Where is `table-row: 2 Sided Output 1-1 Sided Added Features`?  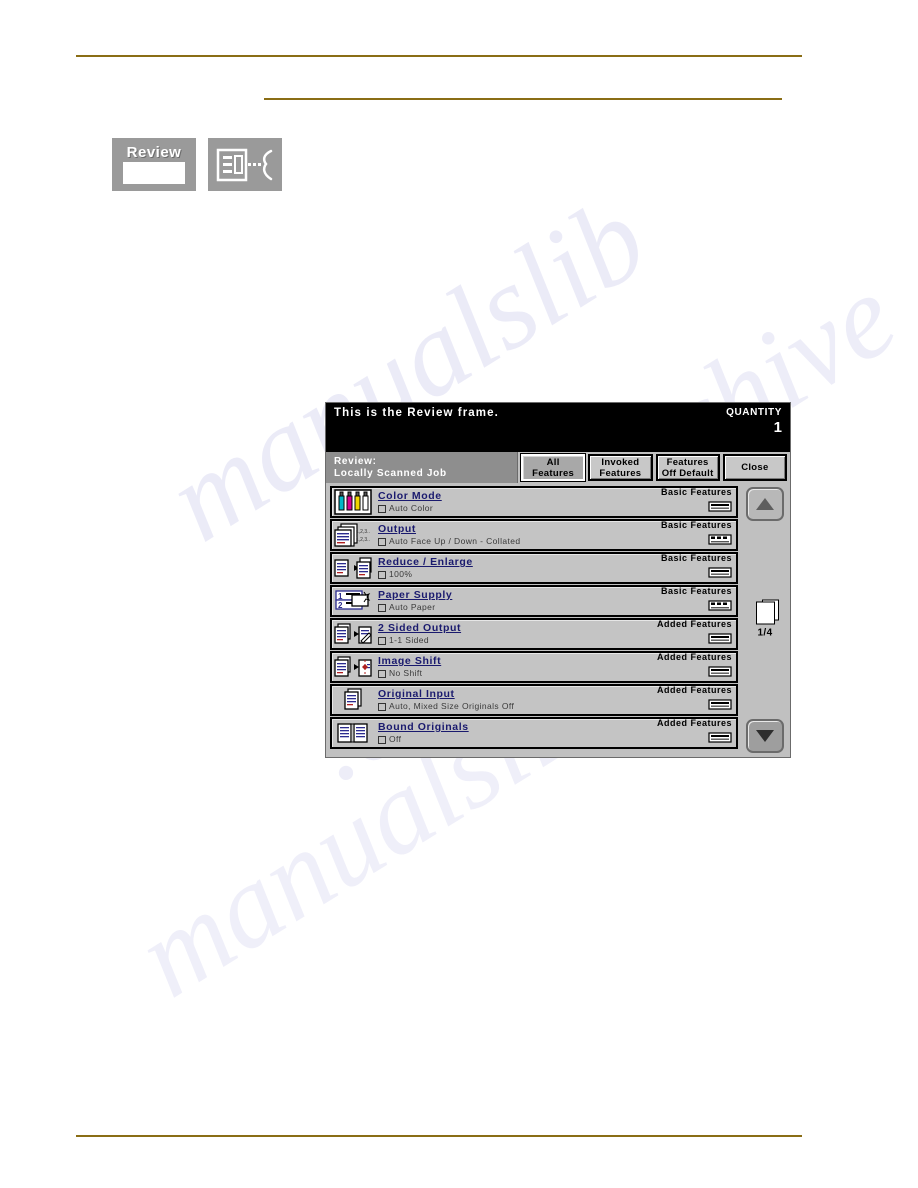 table-row: 2 Sided Output 1-1 Sided Added Features is located at coordinates (534, 634).